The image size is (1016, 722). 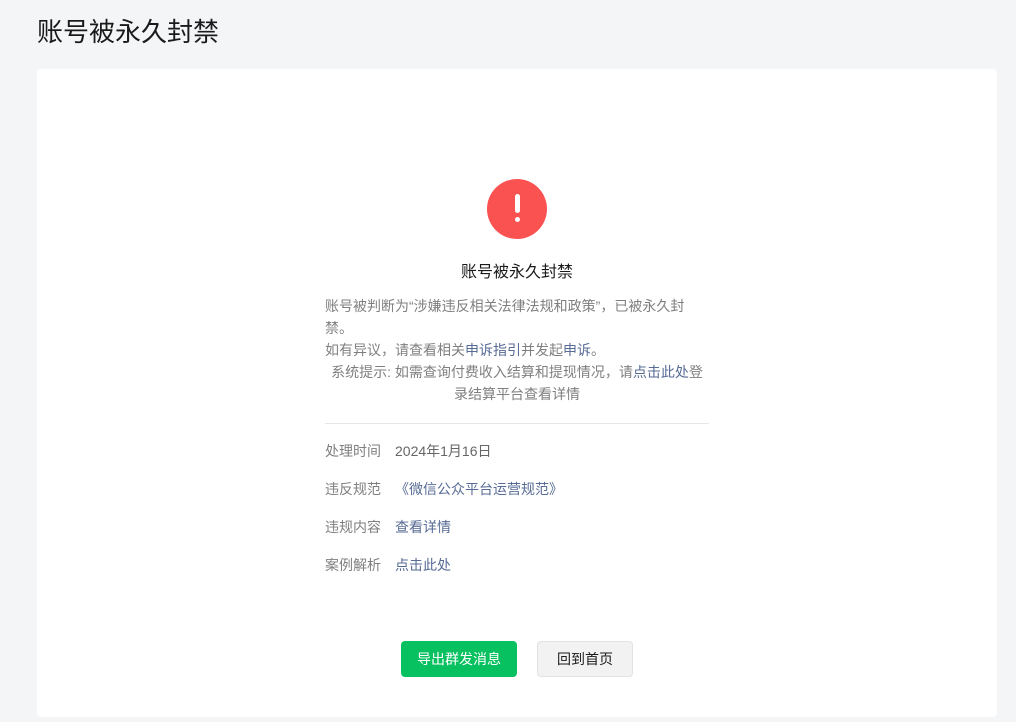 What do you see at coordinates (353, 527) in the screenshot?
I see `detail-label: 违规内容` at bounding box center [353, 527].